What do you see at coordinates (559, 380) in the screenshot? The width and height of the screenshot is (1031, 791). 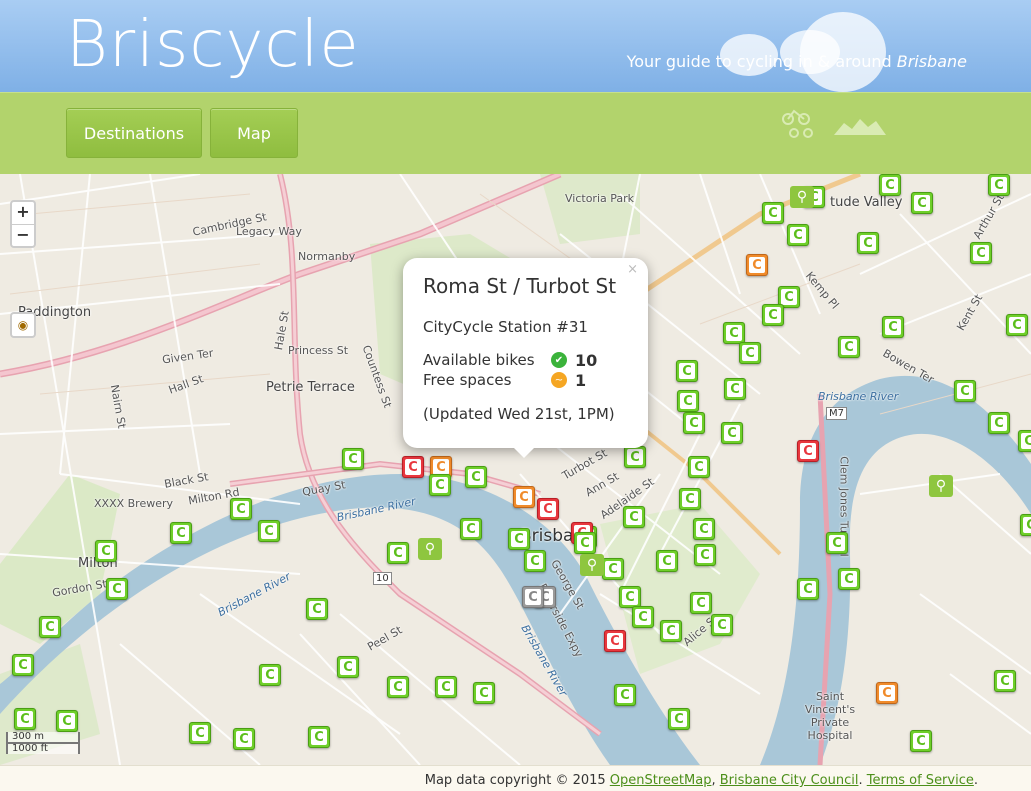 I see `warning-icon: ~` at bounding box center [559, 380].